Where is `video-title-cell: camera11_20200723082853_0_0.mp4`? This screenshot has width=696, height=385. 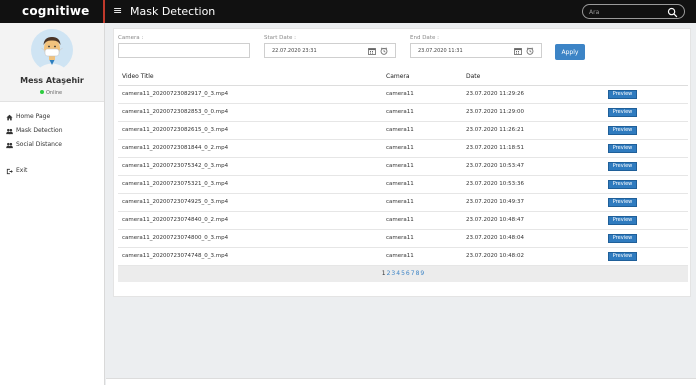 video-title-cell: camera11_20200723082853_0_0.mp4 is located at coordinates (250, 112).